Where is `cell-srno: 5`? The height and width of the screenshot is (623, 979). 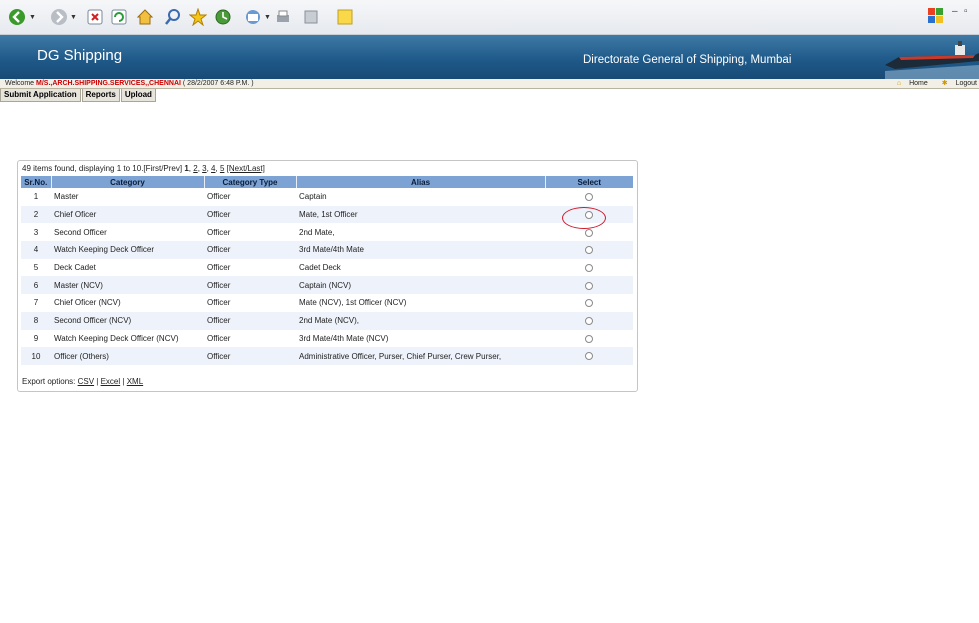
cell-srno: 5 is located at coordinates (36, 268).